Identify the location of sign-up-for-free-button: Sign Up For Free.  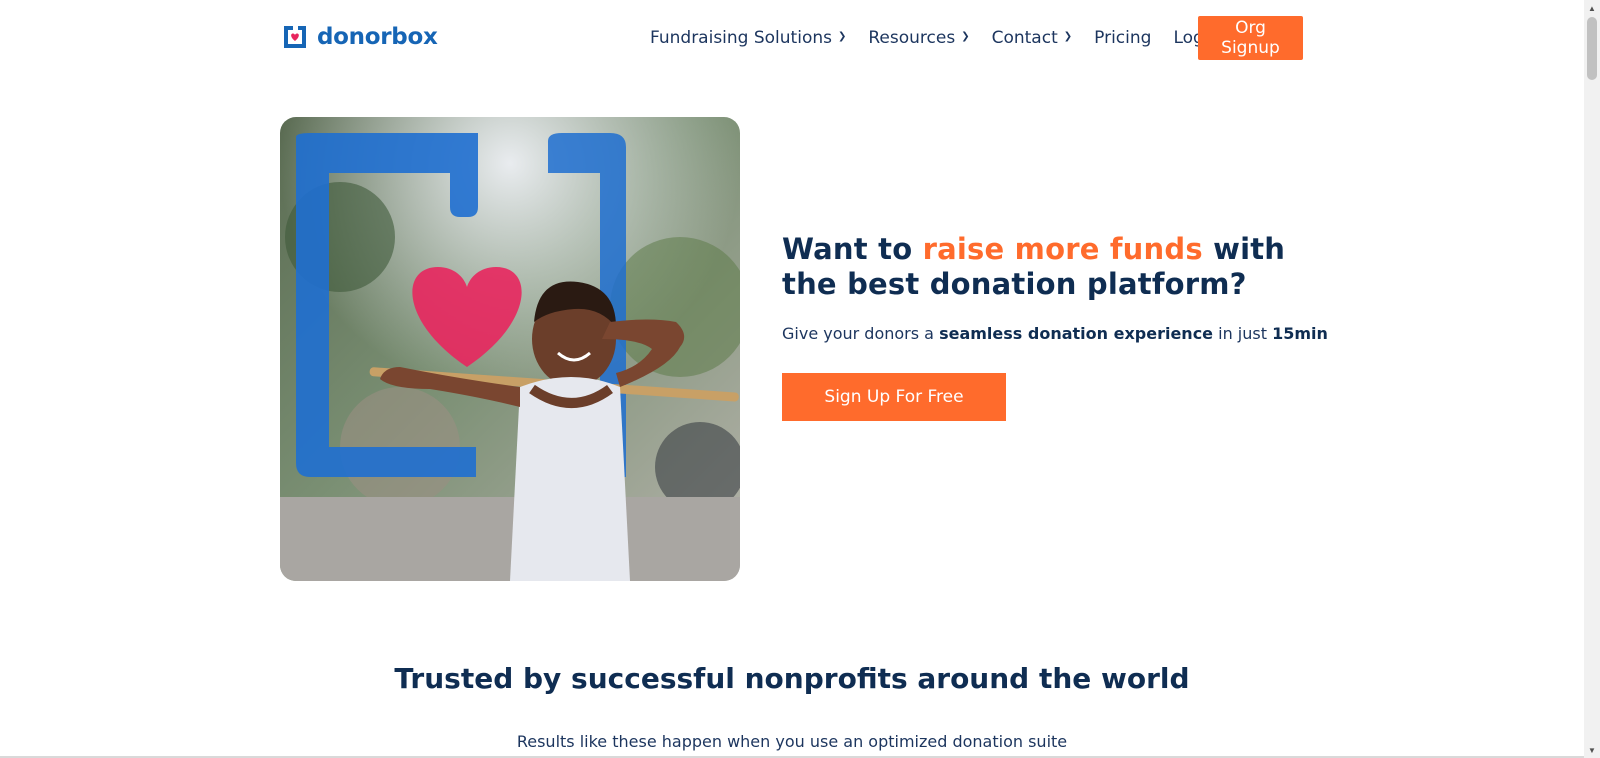
(894, 397).